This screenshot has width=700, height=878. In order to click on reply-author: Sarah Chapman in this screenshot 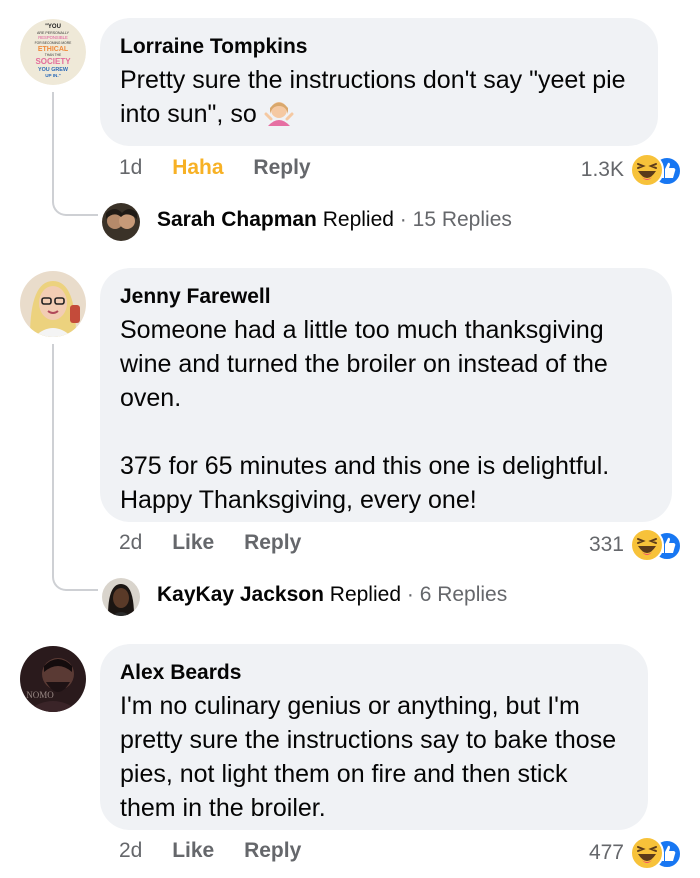, I will do `click(237, 219)`.